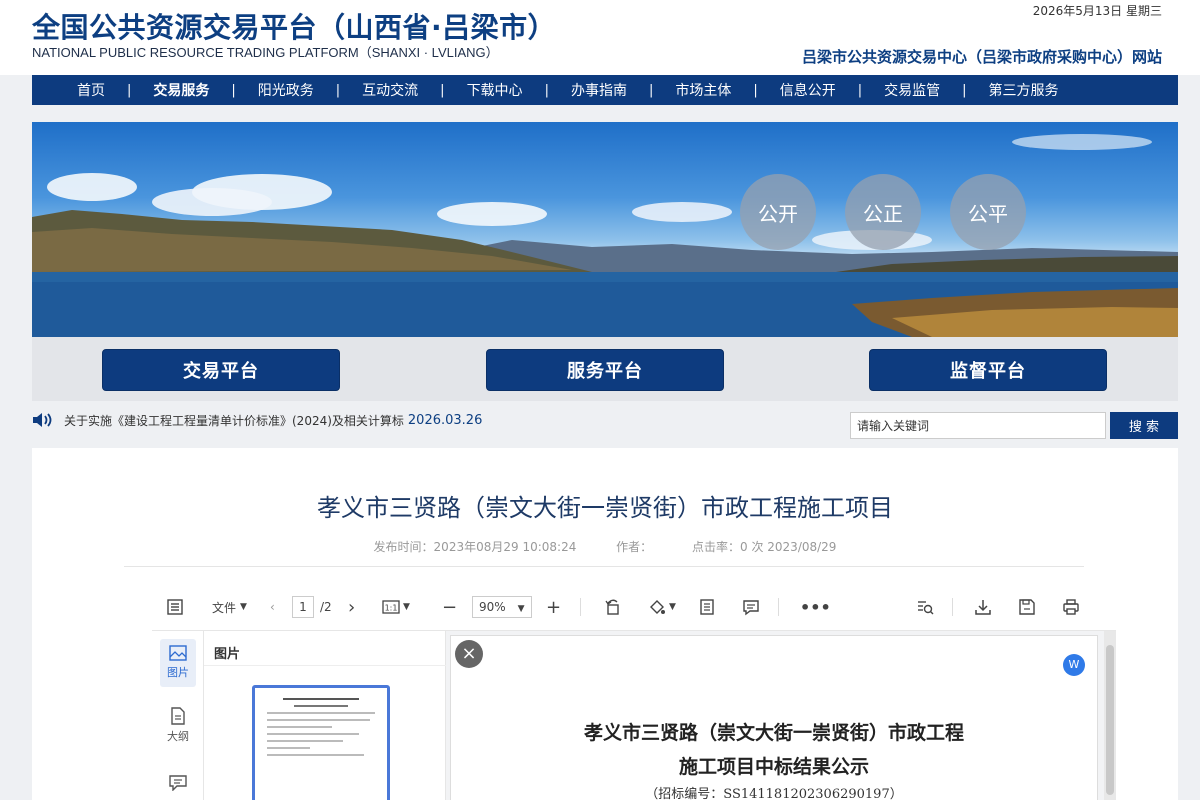  I want to click on zoom-out-icon: −, so click(449, 607).